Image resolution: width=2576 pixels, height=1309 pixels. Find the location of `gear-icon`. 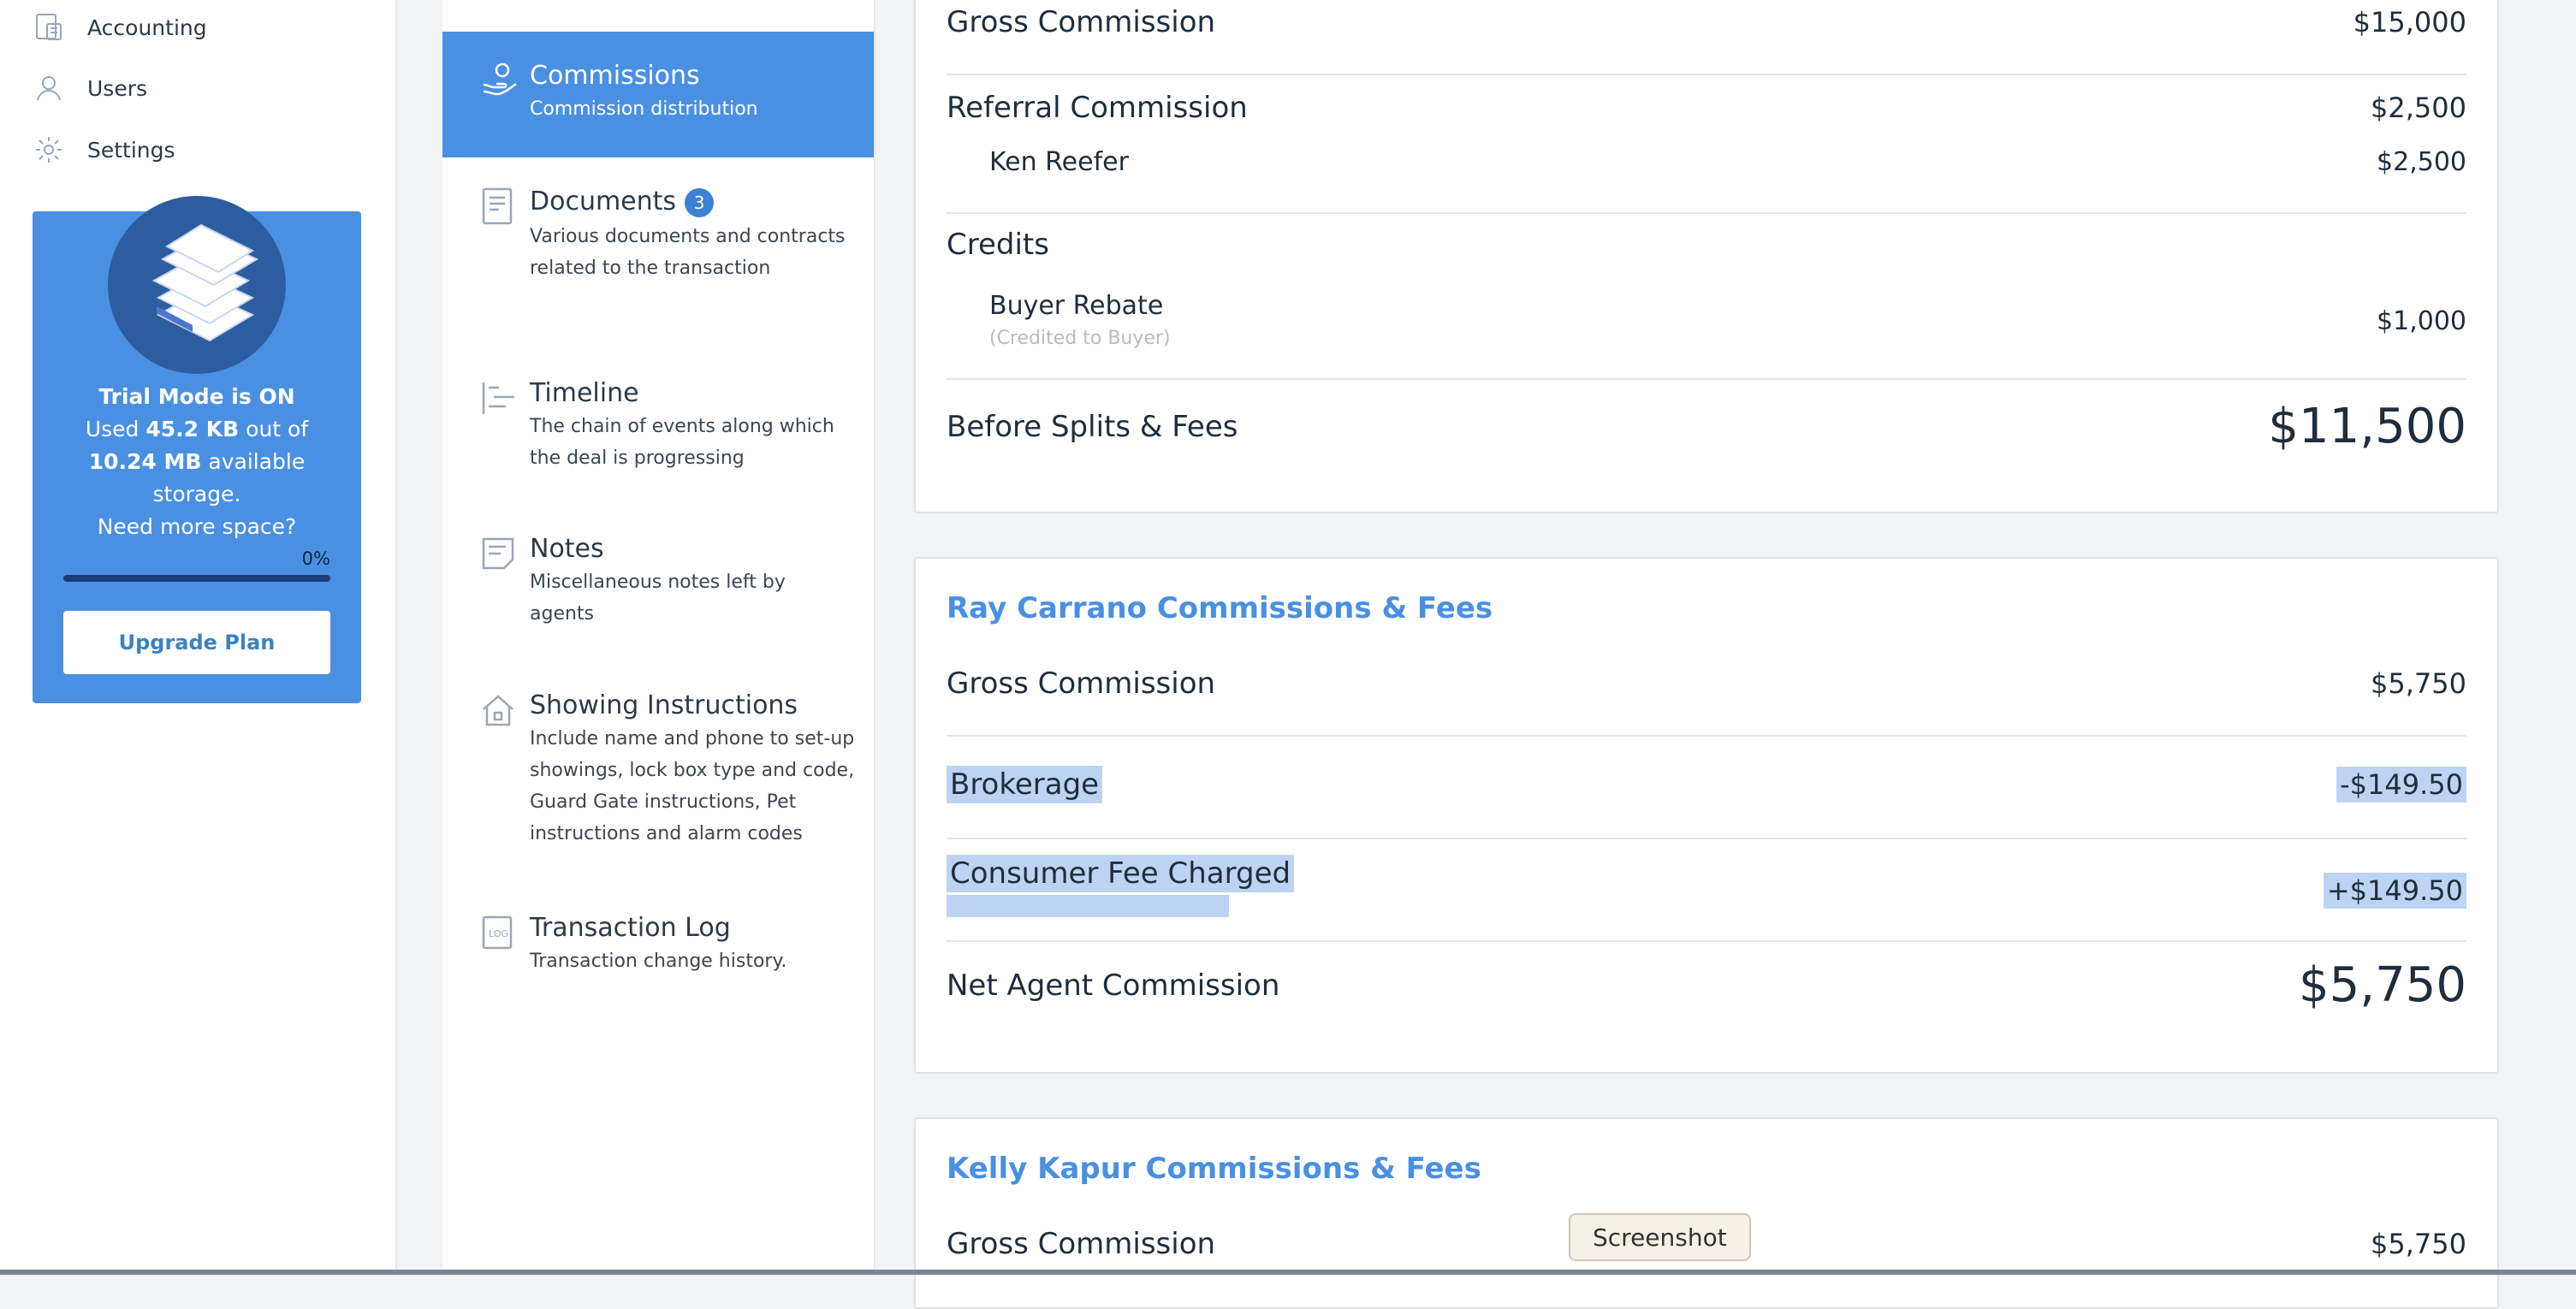

gear-icon is located at coordinates (49, 149).